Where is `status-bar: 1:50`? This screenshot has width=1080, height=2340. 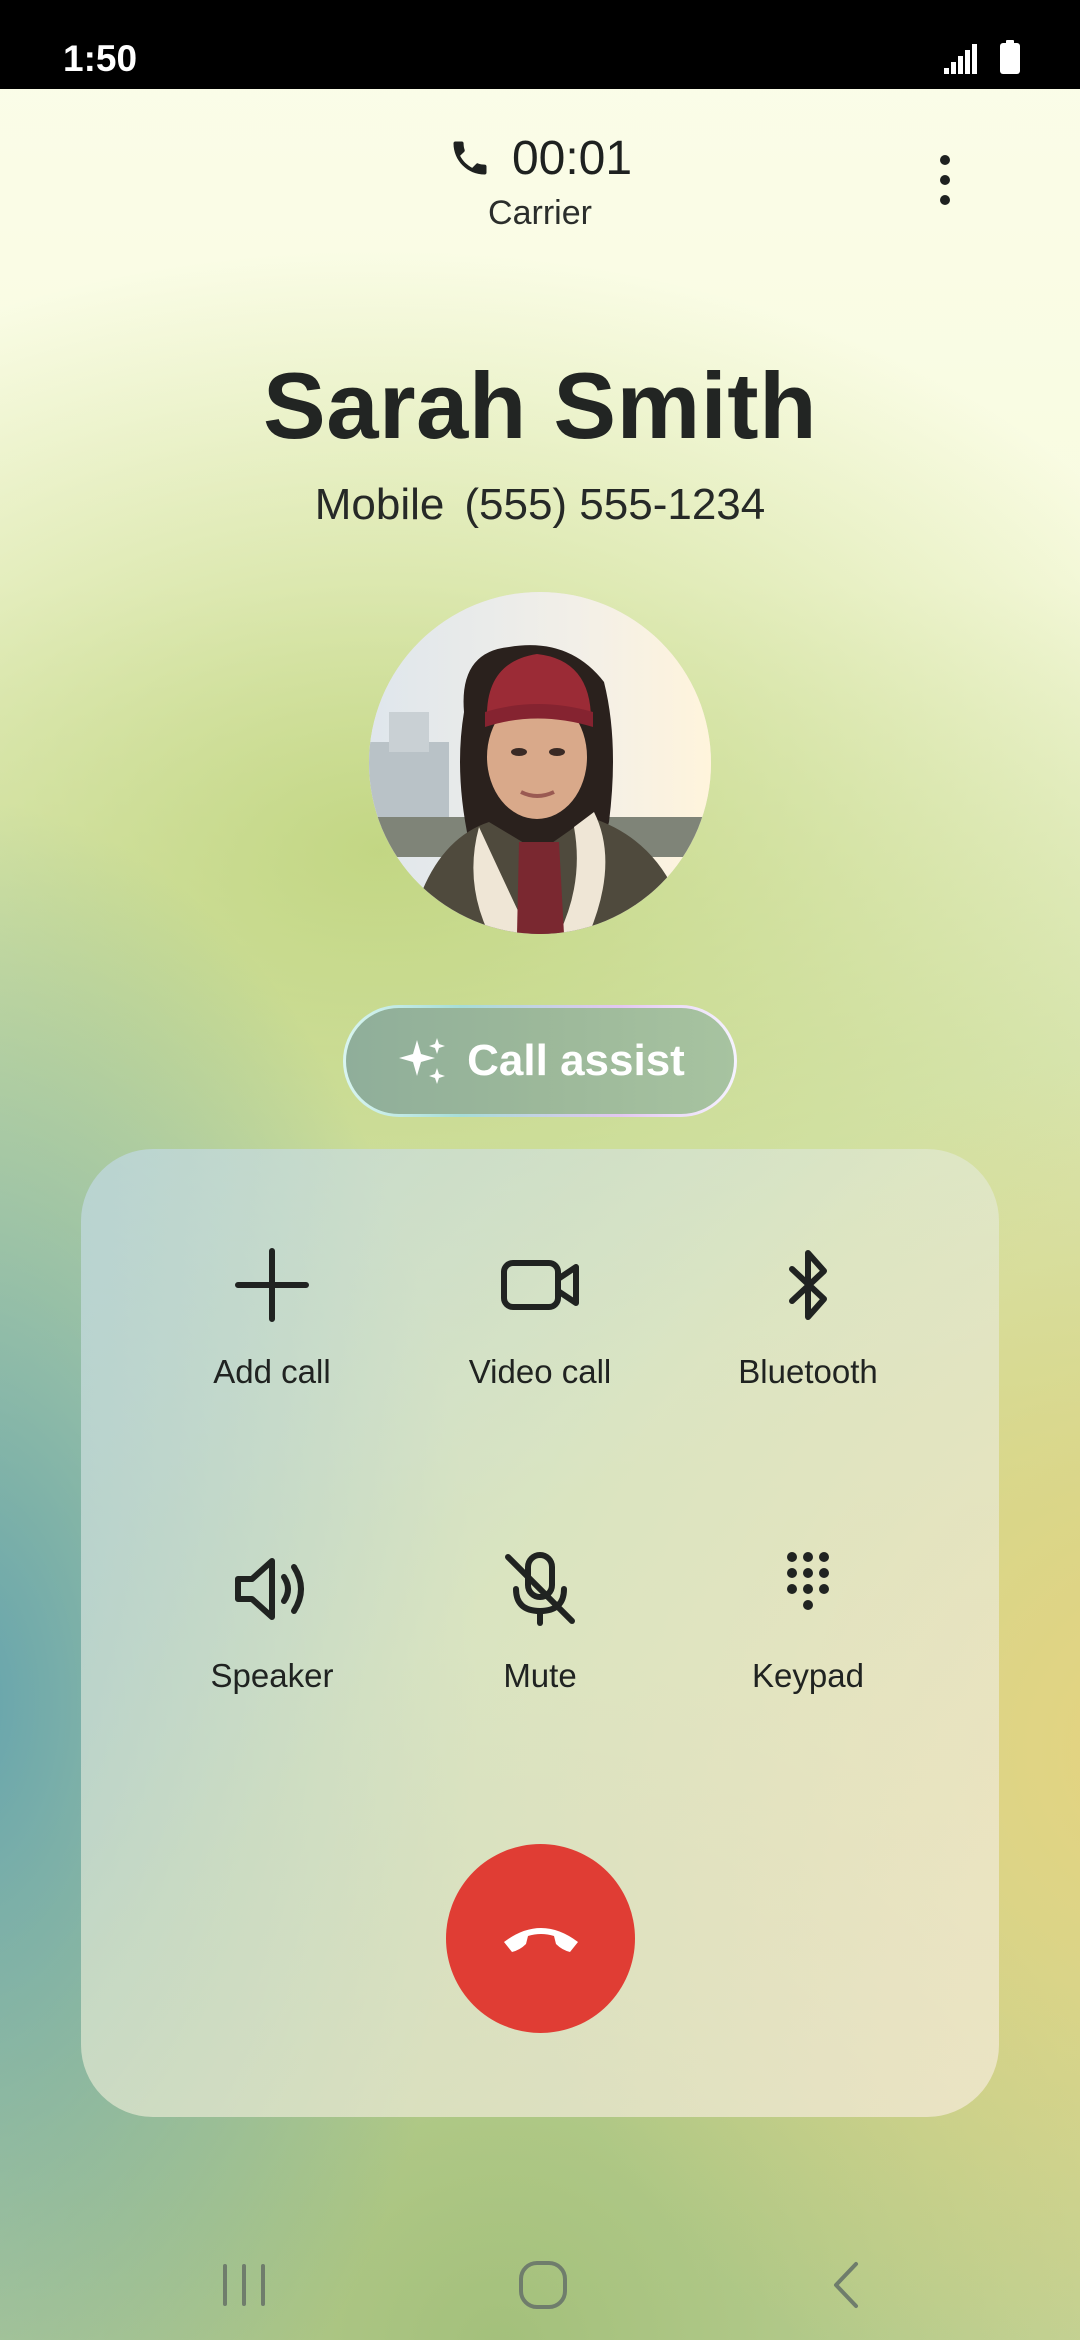 status-bar: 1:50 is located at coordinates (540, 44).